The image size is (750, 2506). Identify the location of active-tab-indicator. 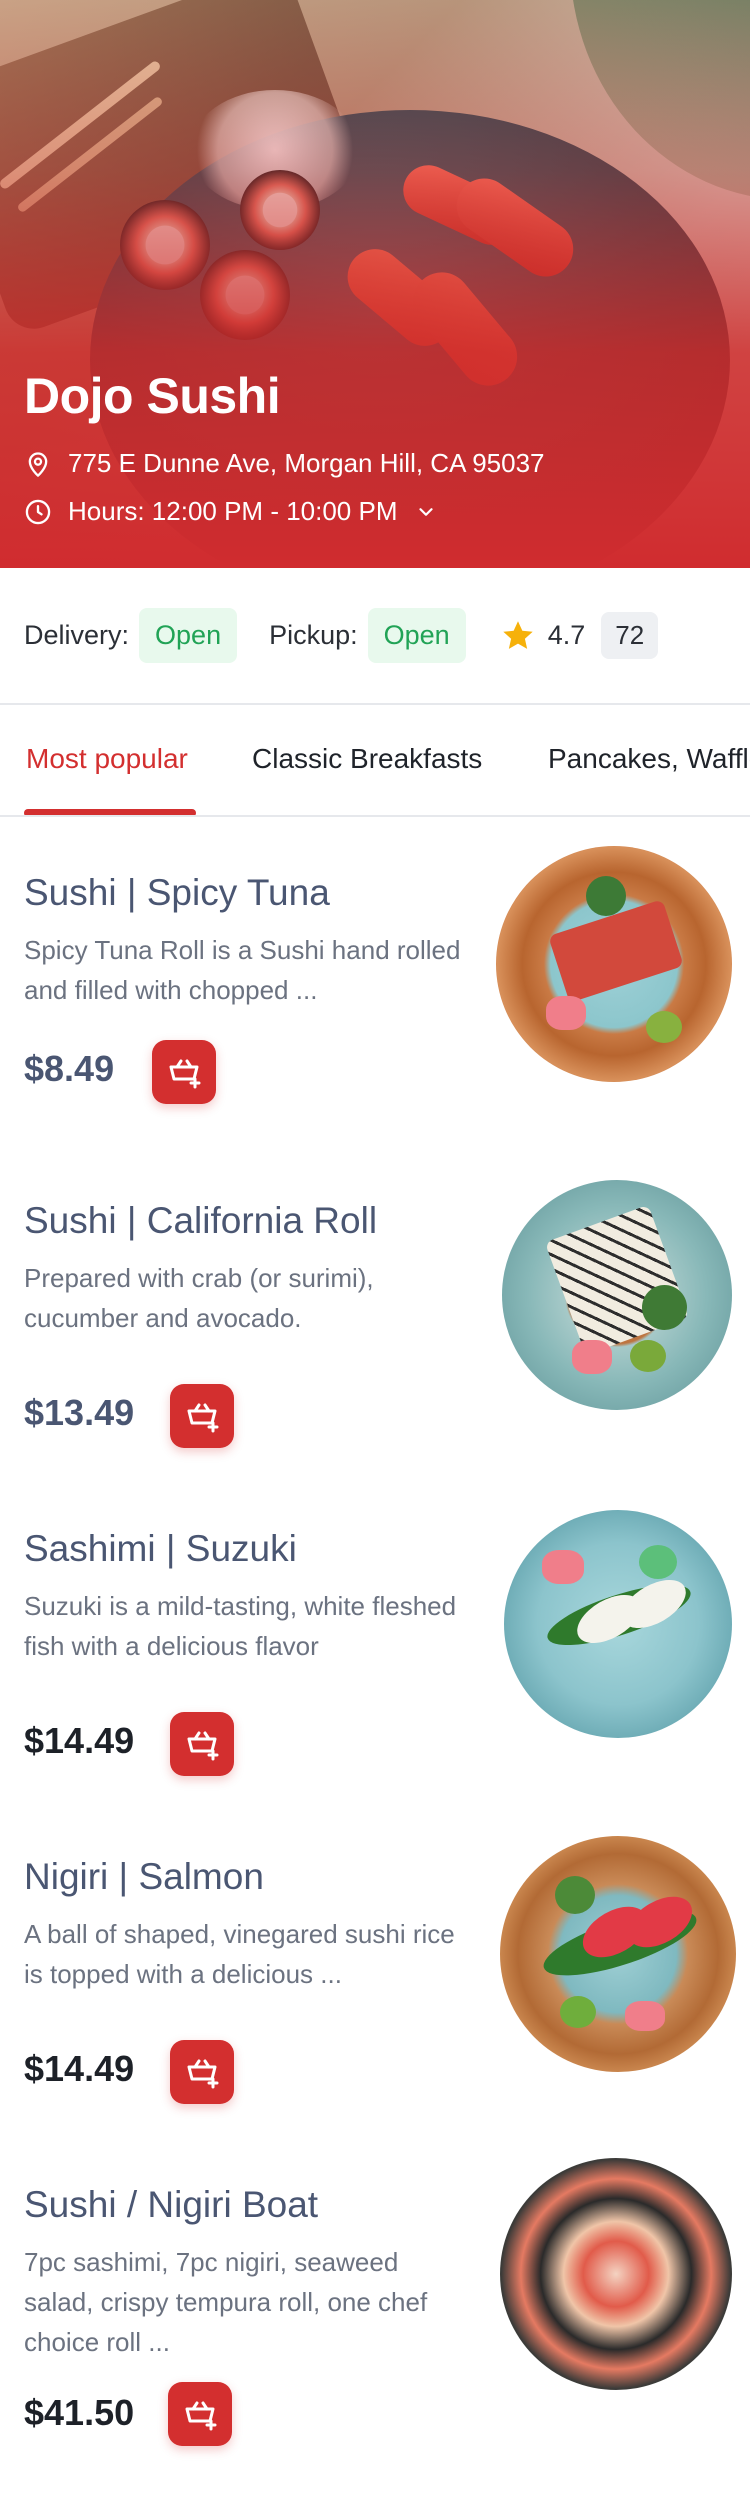
(110, 812).